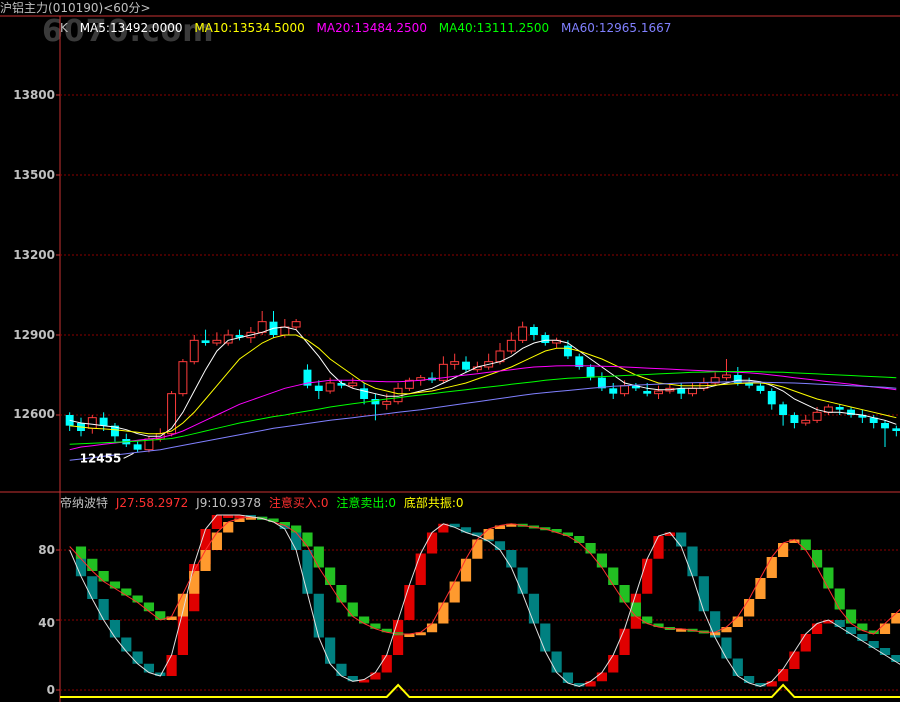  Describe the element at coordinates (483, 408) in the screenshot. I see `ma-line-ma20` at that location.